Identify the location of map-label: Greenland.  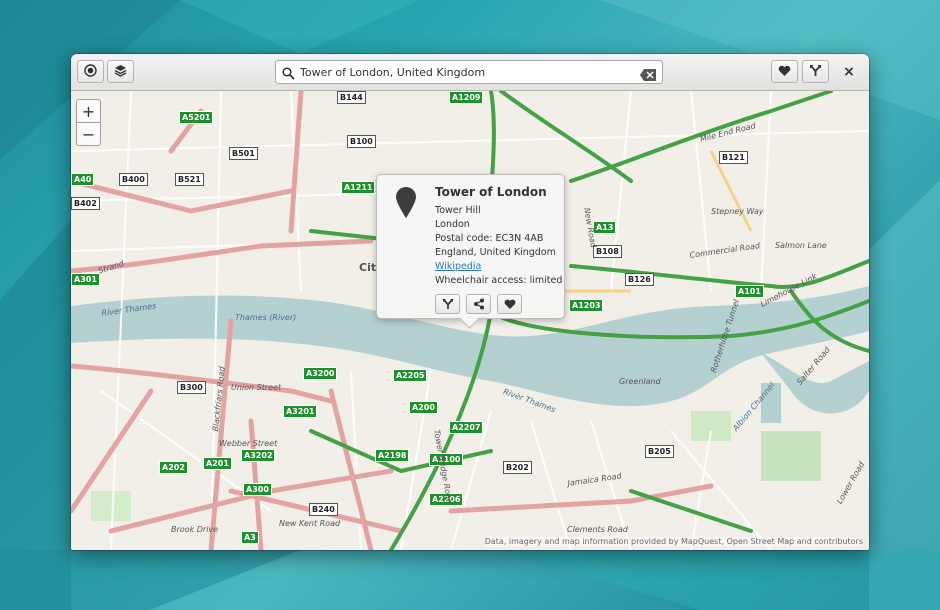
(640, 381).